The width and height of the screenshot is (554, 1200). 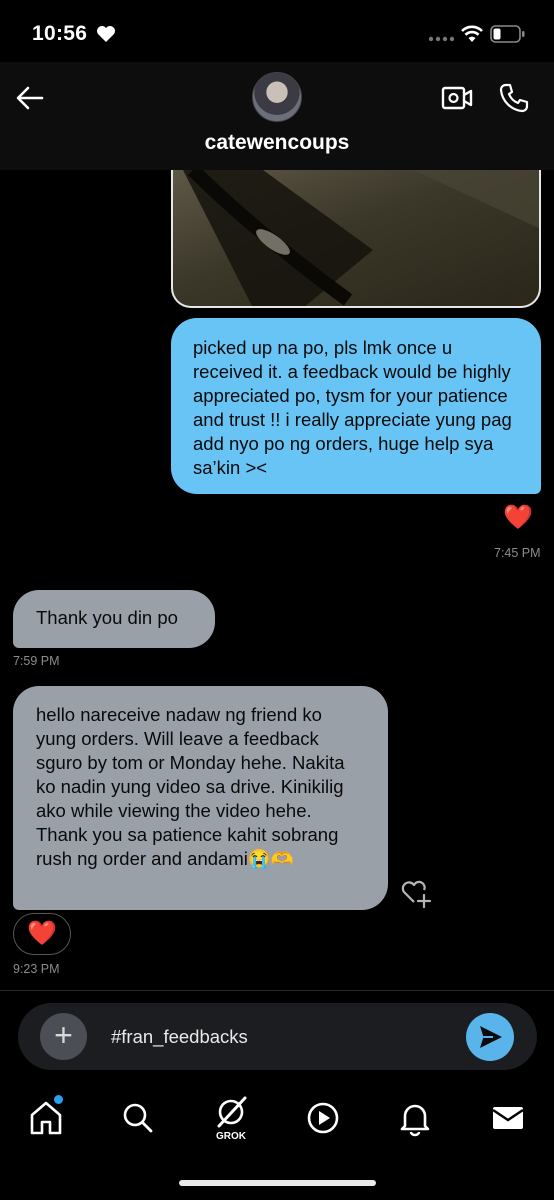 What do you see at coordinates (277, 143) in the screenshot?
I see `chat-username: catewencoups` at bounding box center [277, 143].